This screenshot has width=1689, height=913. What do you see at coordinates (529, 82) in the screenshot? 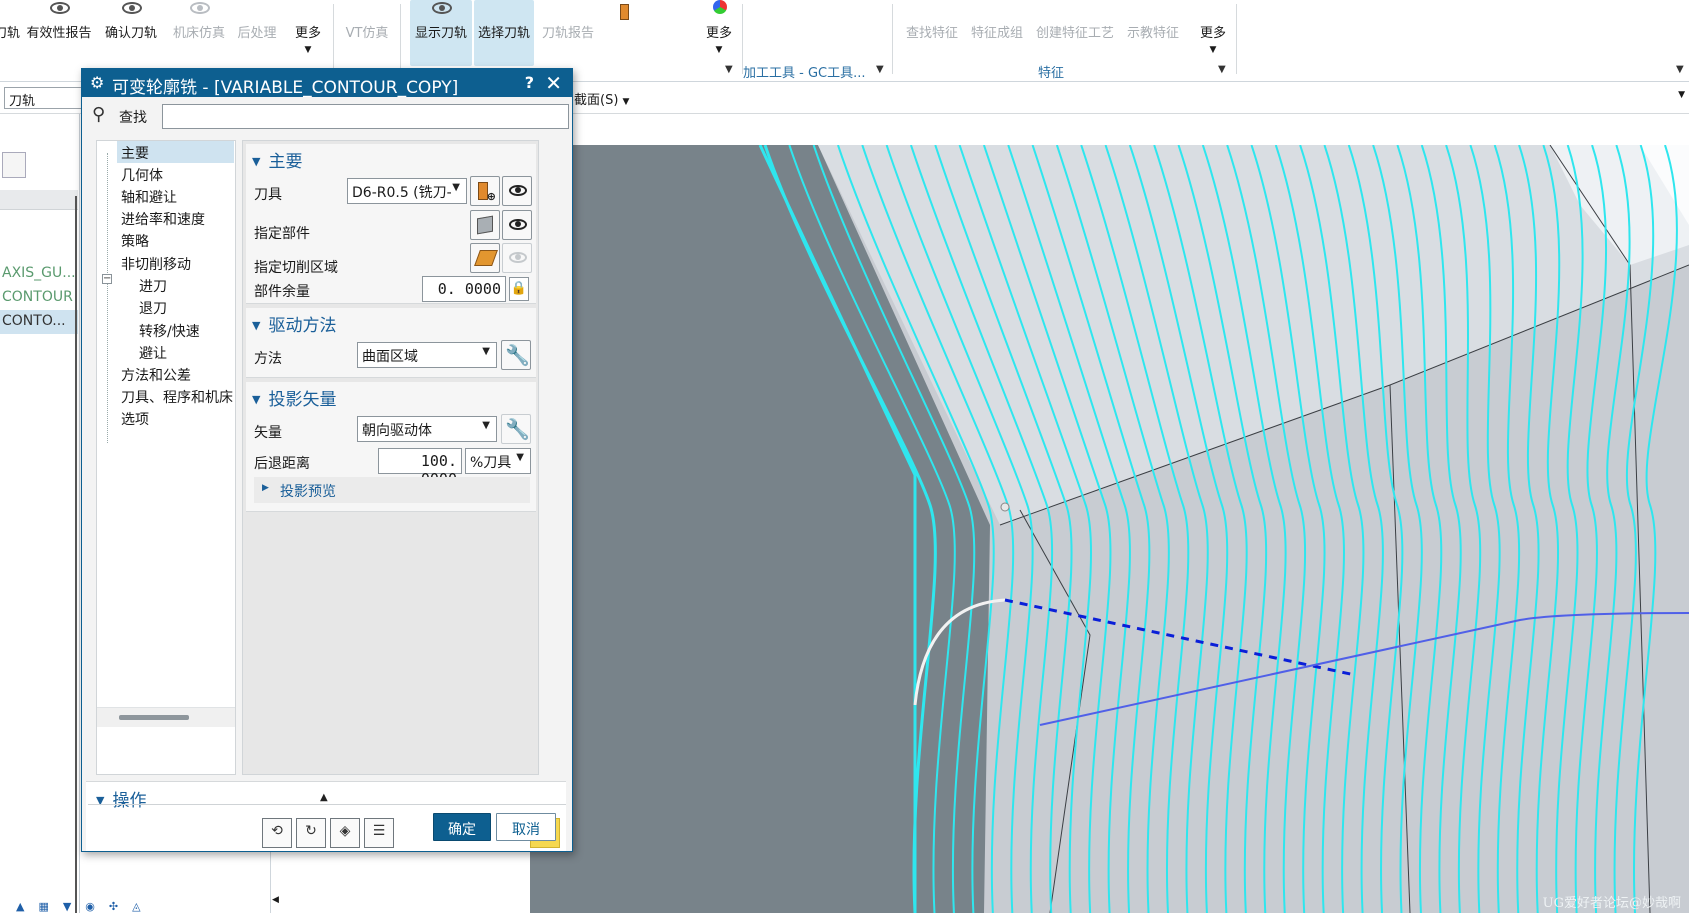
I see `help-button: ?` at bounding box center [529, 82].